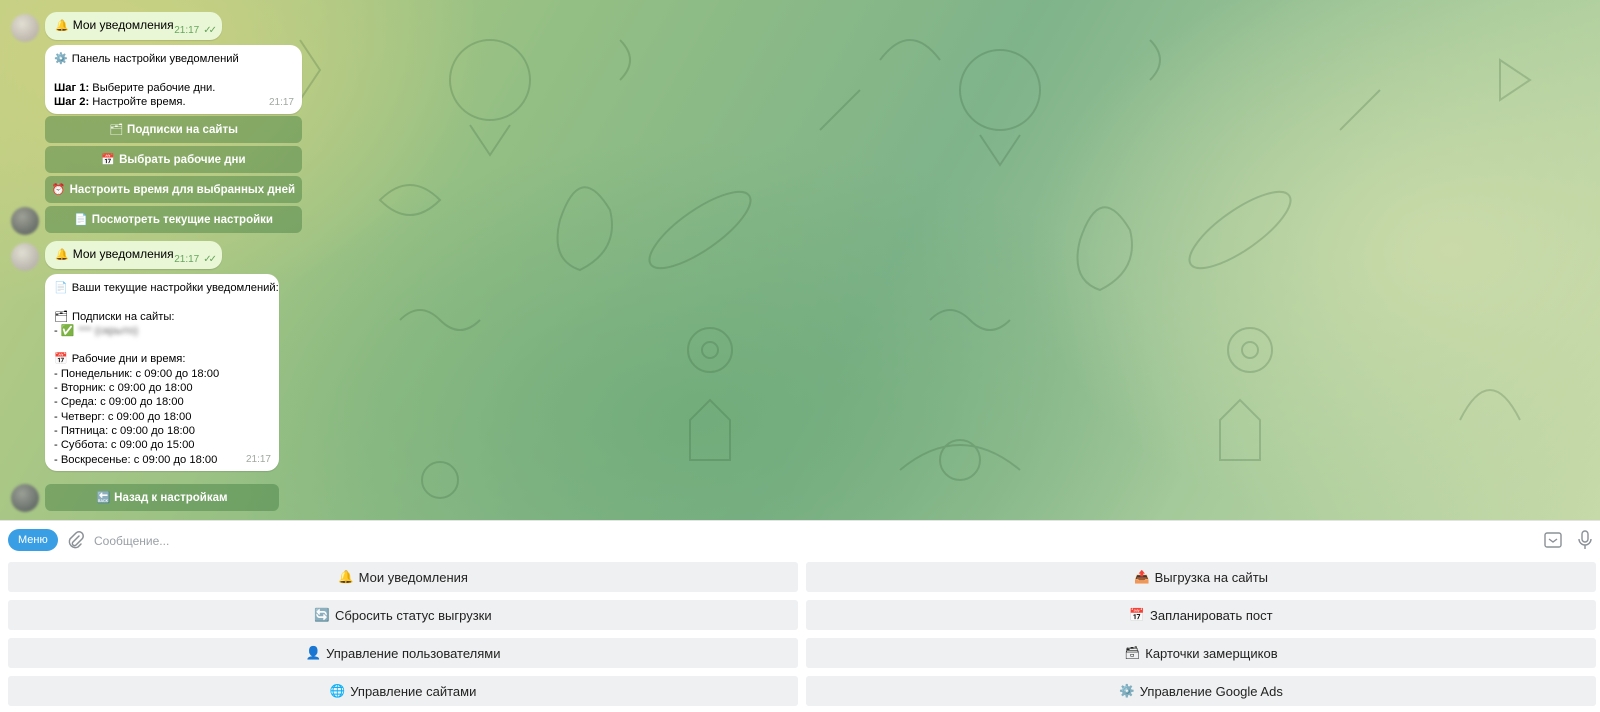  Describe the element at coordinates (413, 691) in the screenshot. I see `reply-button-label: Управление сайтами` at that location.